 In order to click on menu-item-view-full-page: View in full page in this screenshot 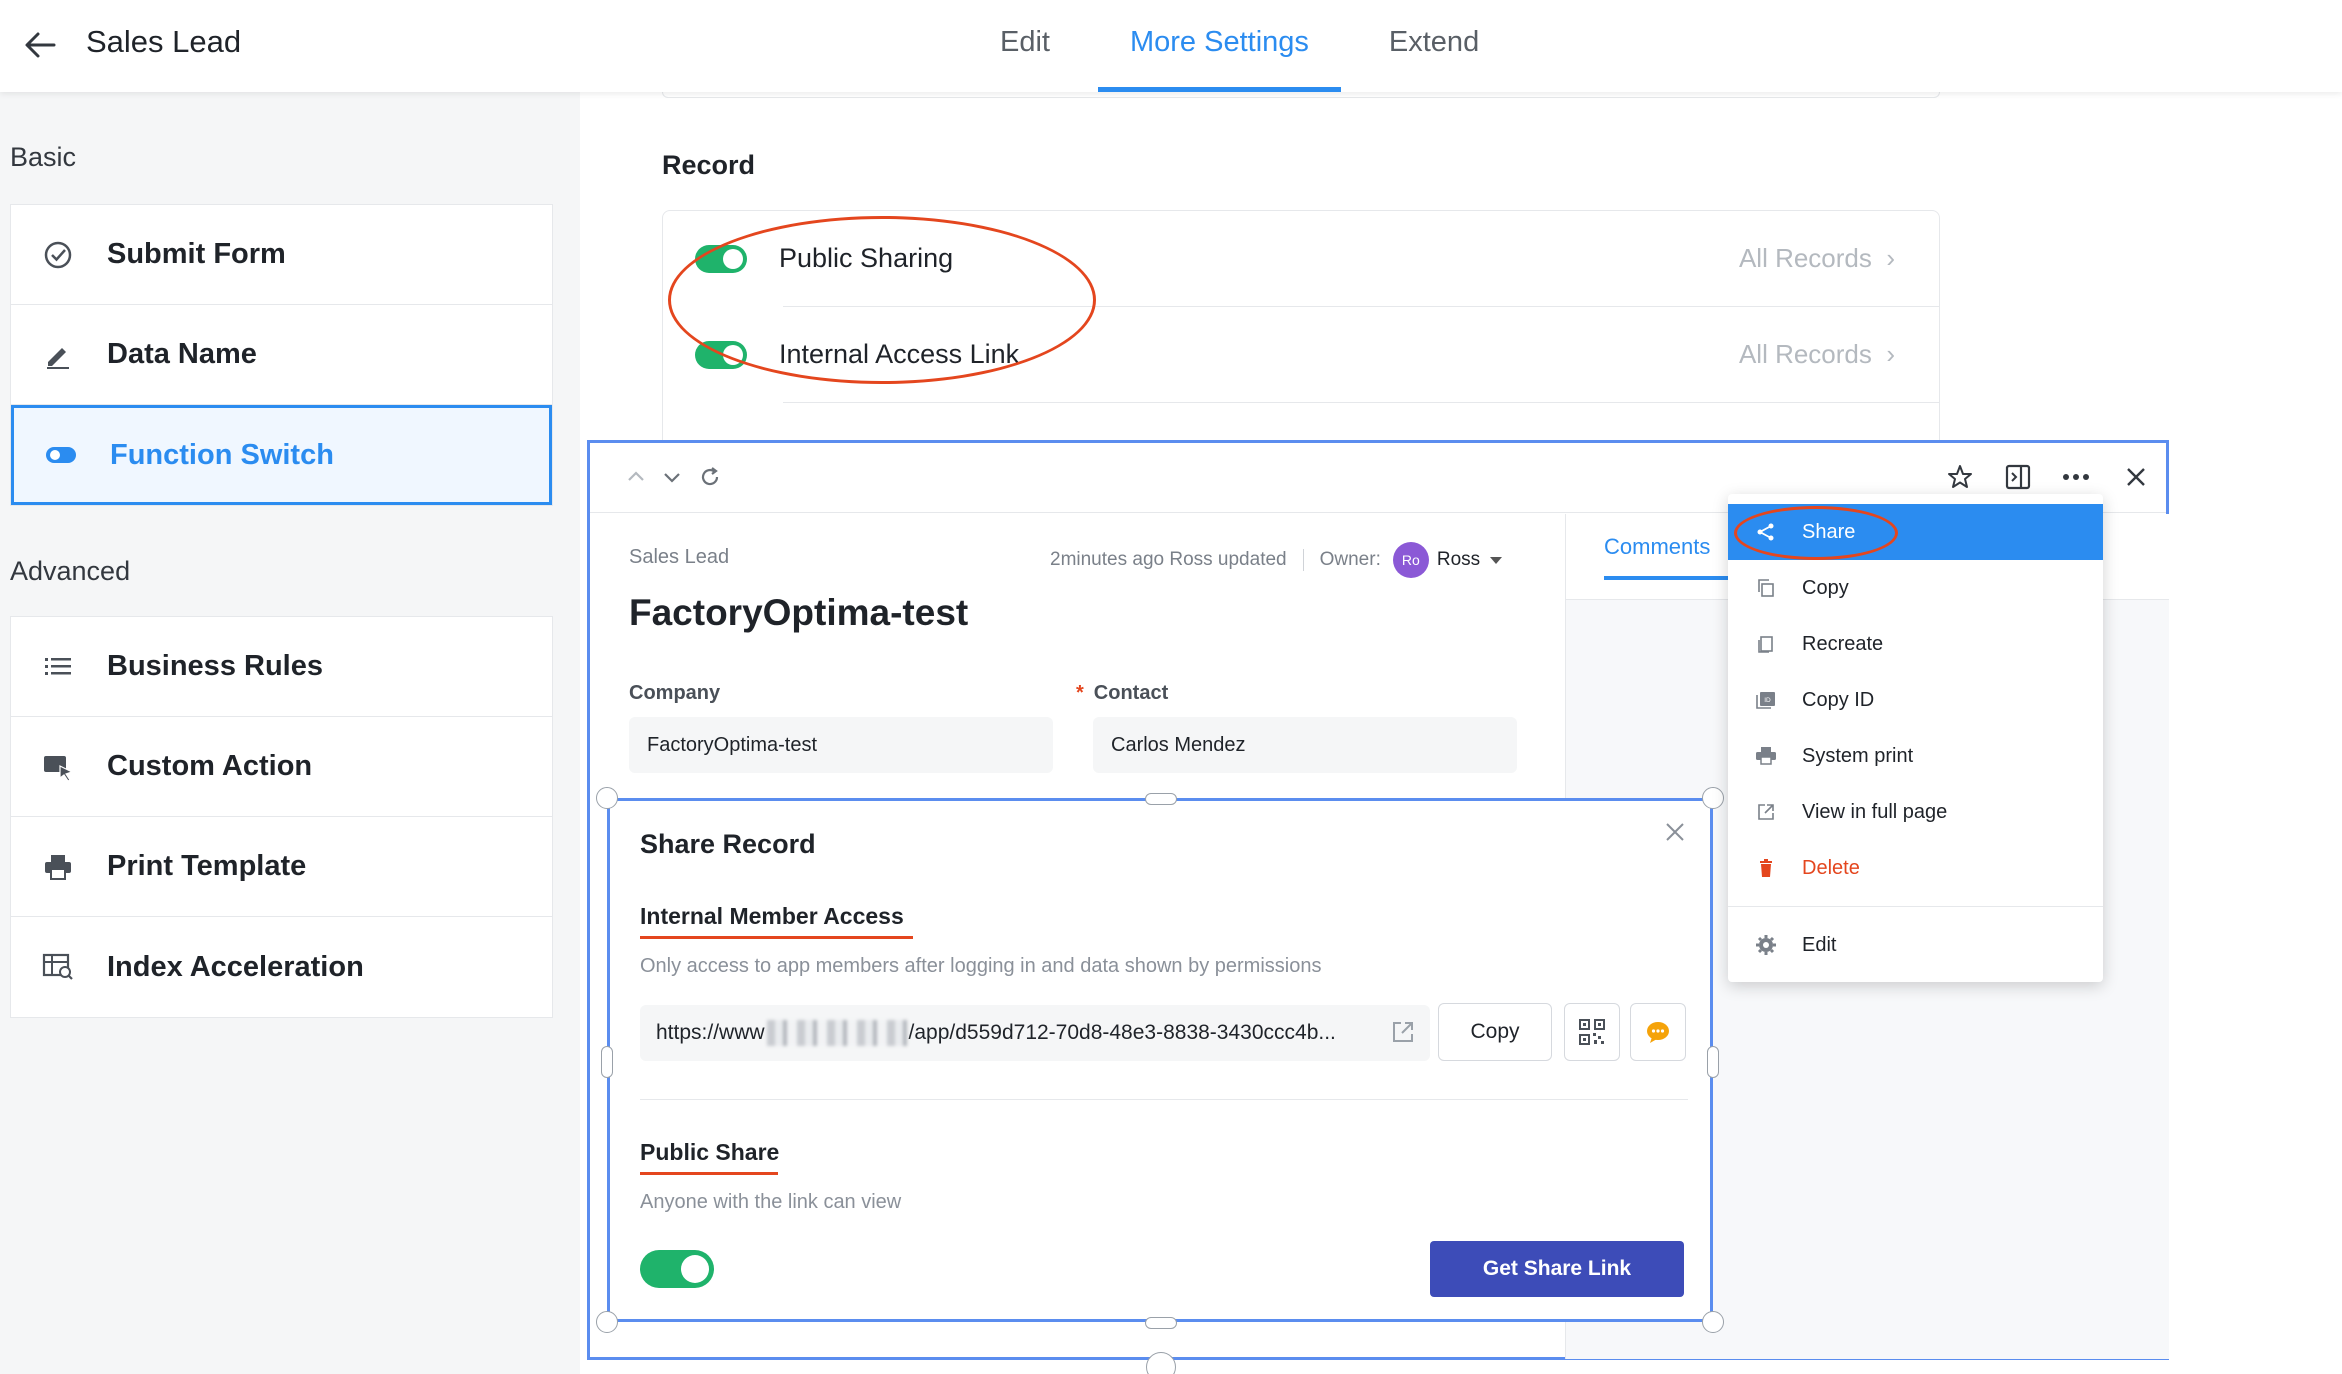, I will do `click(1915, 812)`.